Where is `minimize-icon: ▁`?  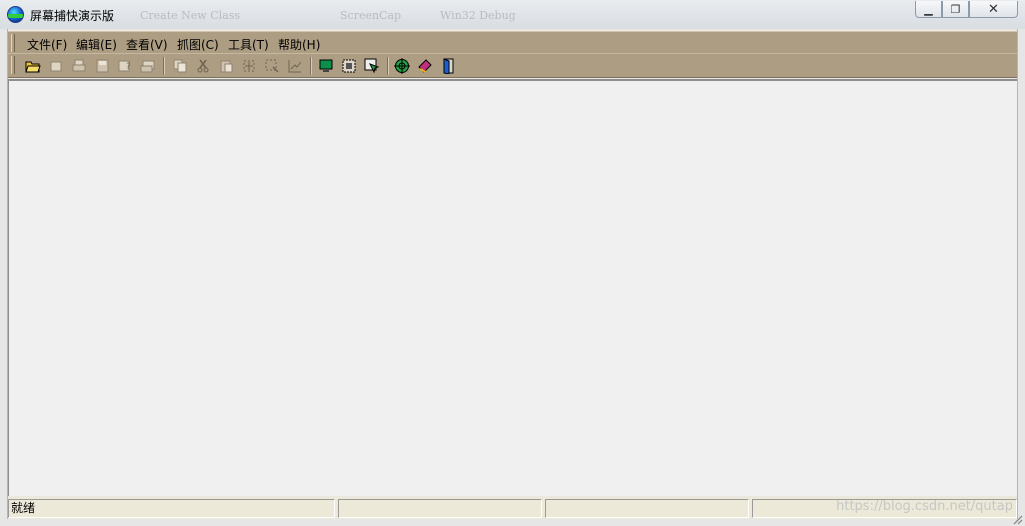 minimize-icon: ▁ is located at coordinates (928, 9).